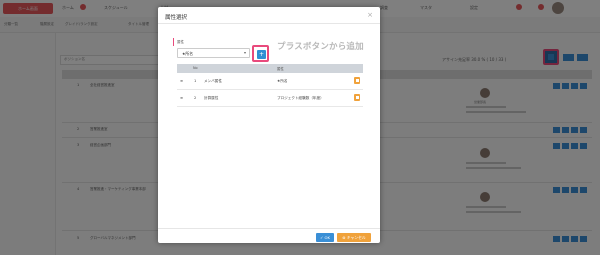 The height and width of the screenshot is (255, 600). What do you see at coordinates (173, 42) in the screenshot?
I see `required-marker` at bounding box center [173, 42].